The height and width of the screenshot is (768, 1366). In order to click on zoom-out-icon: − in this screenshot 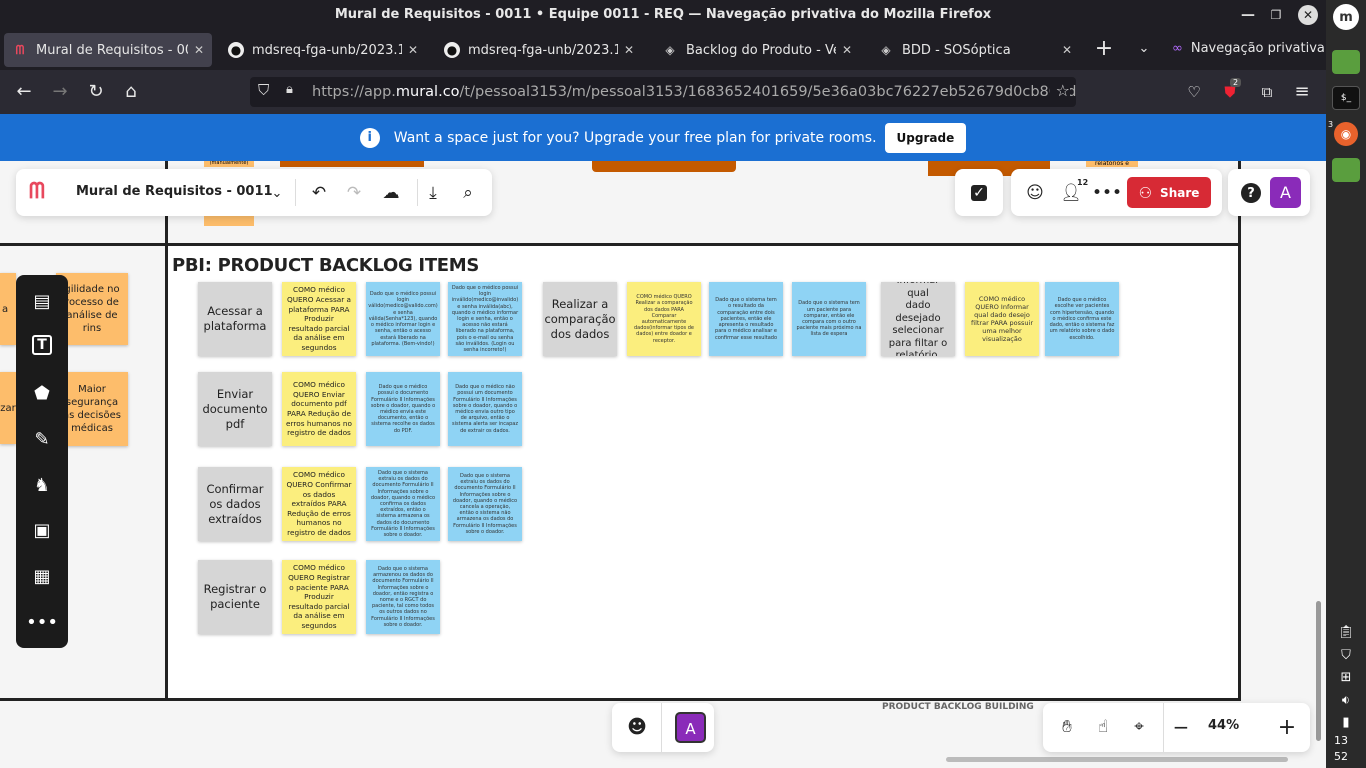, I will do `click(1181, 727)`.